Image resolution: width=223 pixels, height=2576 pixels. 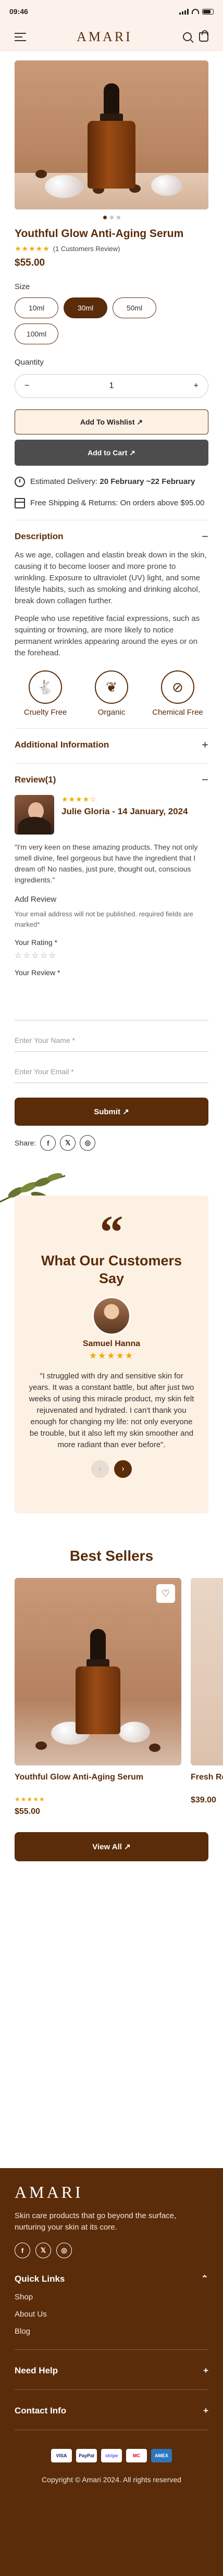 What do you see at coordinates (111, 536) in the screenshot?
I see `description-header: Description −` at bounding box center [111, 536].